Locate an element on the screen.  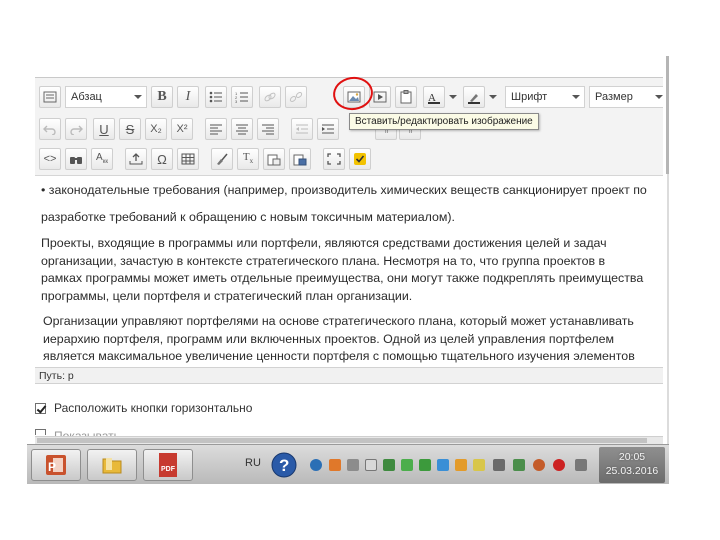
tray-update-icon is located at coordinates (389, 465).